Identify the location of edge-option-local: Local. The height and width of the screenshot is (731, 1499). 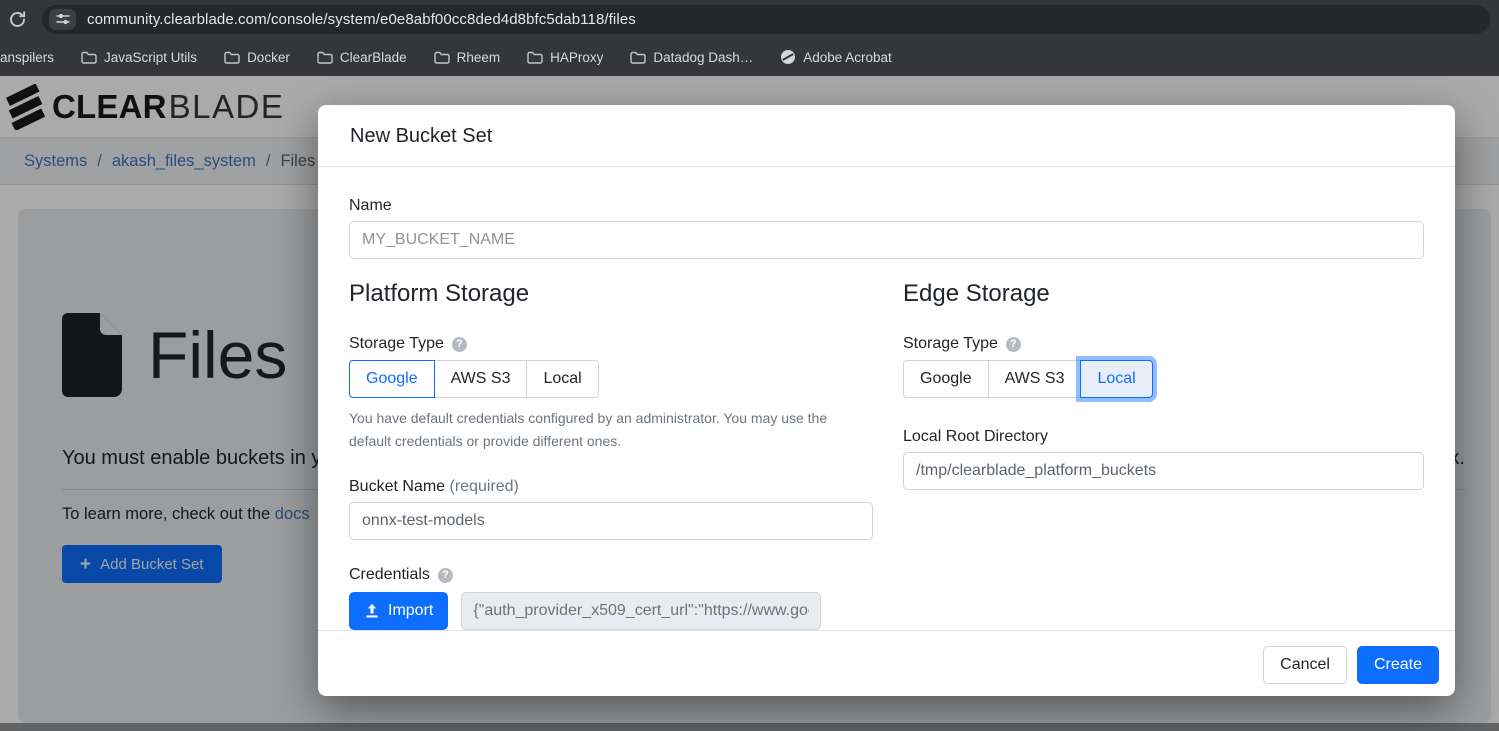
(1116, 379).